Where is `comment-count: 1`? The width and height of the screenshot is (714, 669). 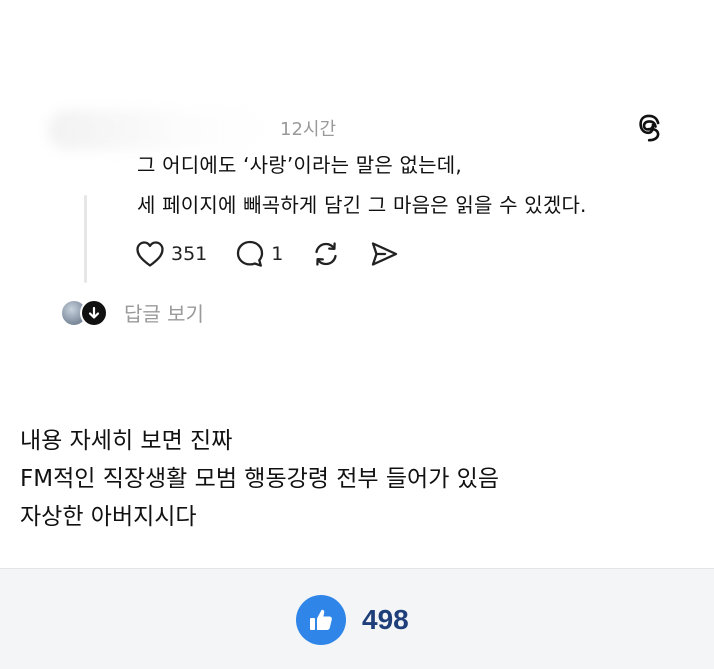 comment-count: 1 is located at coordinates (277, 254).